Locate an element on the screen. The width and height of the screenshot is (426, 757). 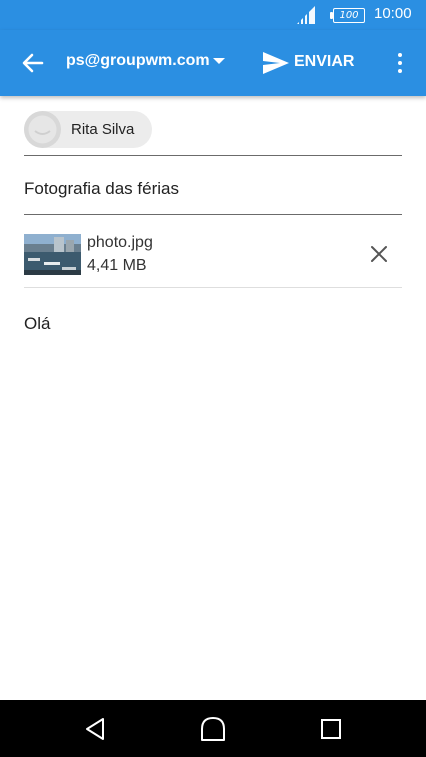
recipient-chip: Rita Silva is located at coordinates (88, 129).